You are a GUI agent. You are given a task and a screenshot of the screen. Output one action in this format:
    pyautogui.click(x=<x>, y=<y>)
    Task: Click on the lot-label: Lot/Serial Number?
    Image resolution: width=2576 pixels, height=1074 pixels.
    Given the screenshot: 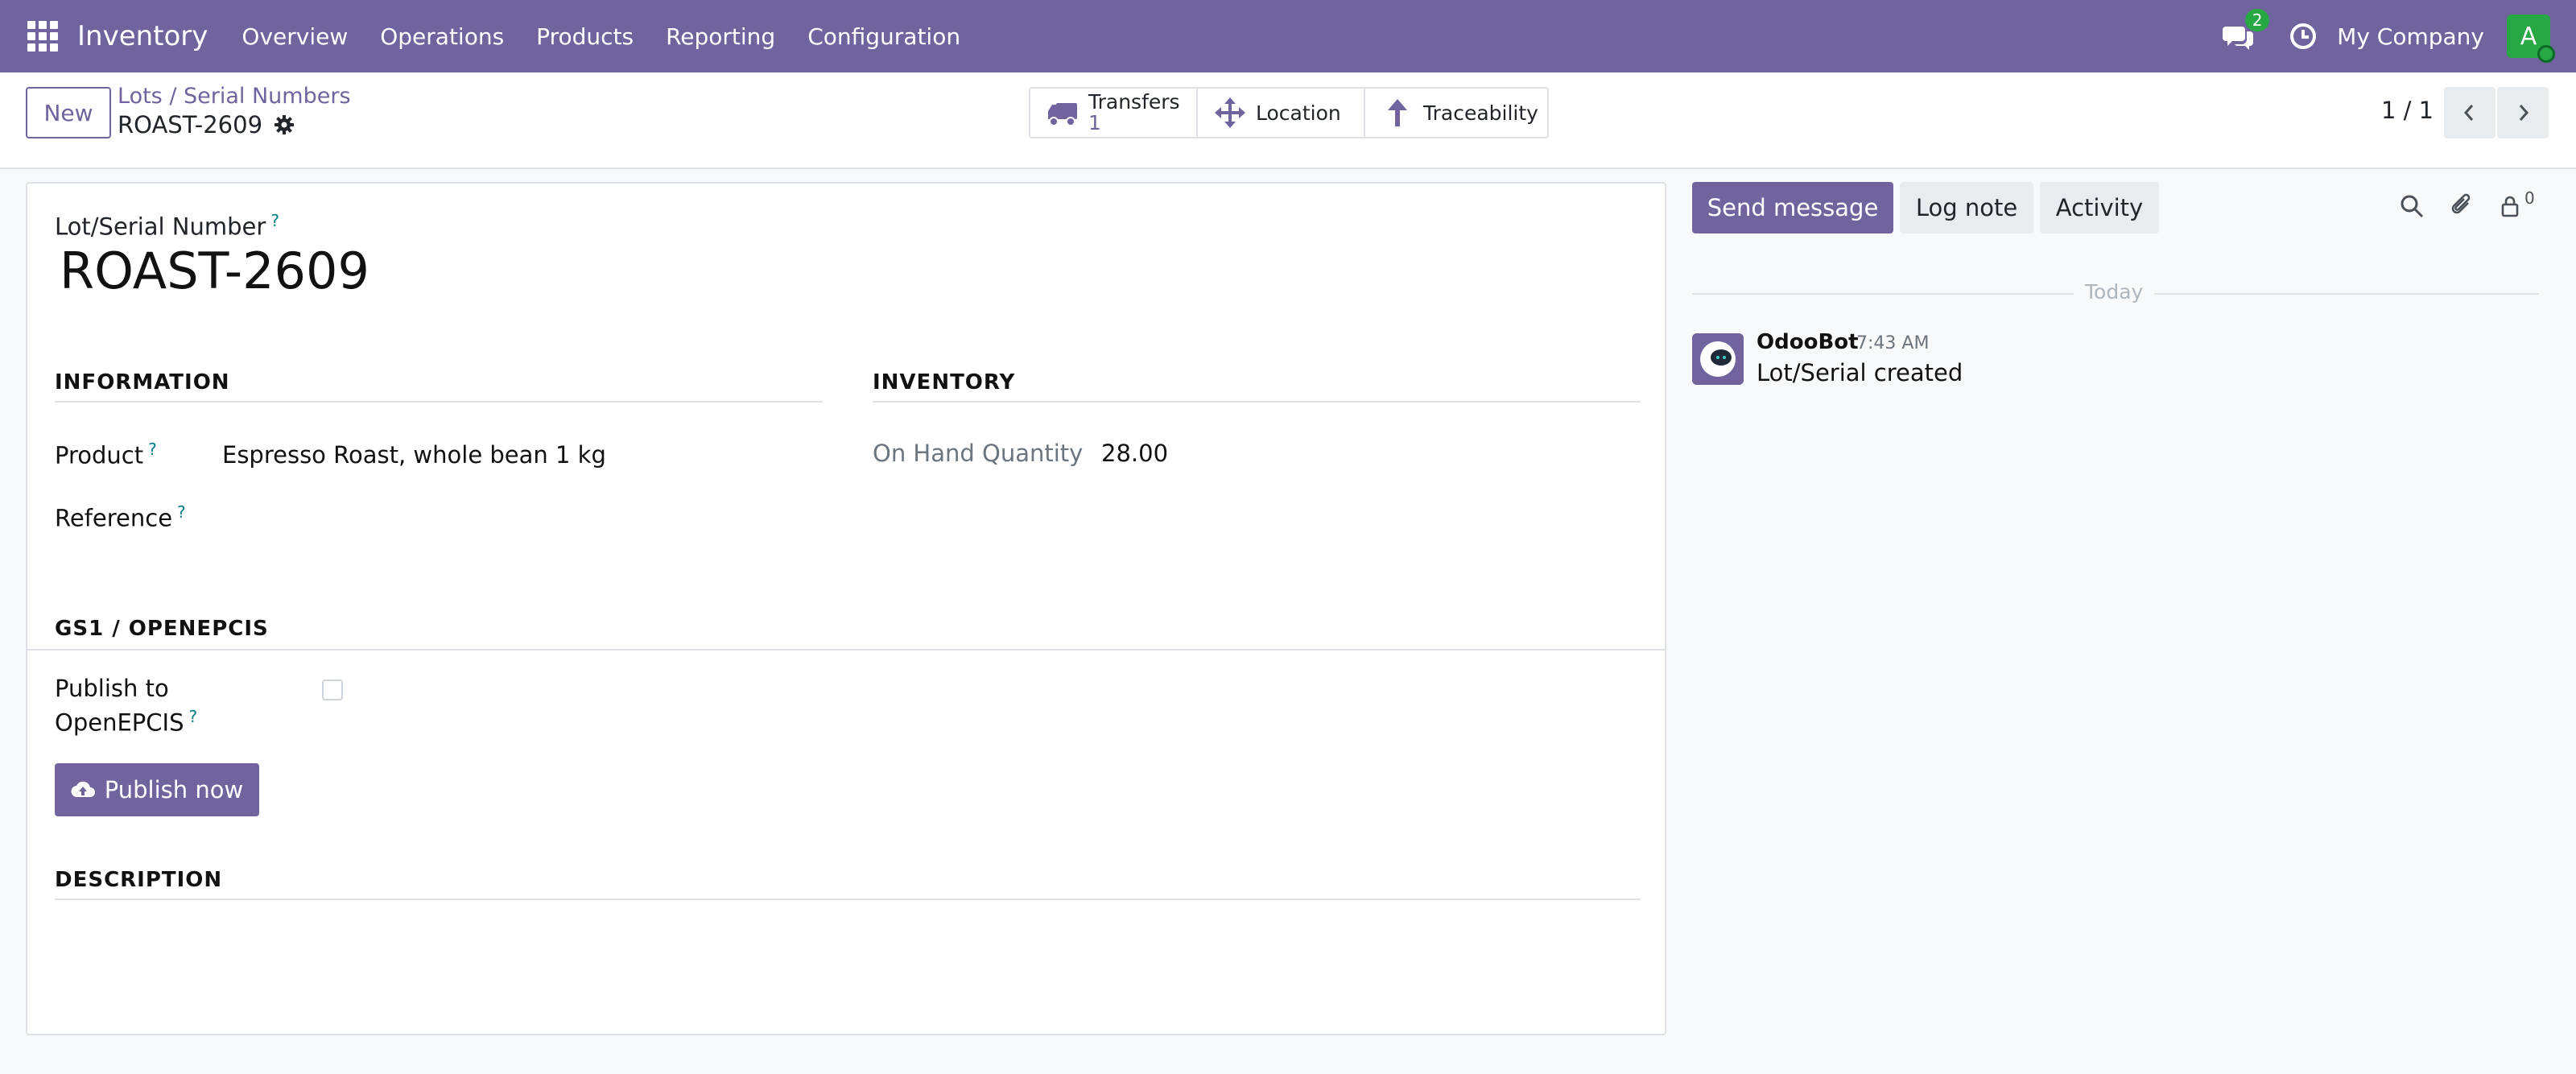 What is the action you would take?
    pyautogui.click(x=167, y=226)
    